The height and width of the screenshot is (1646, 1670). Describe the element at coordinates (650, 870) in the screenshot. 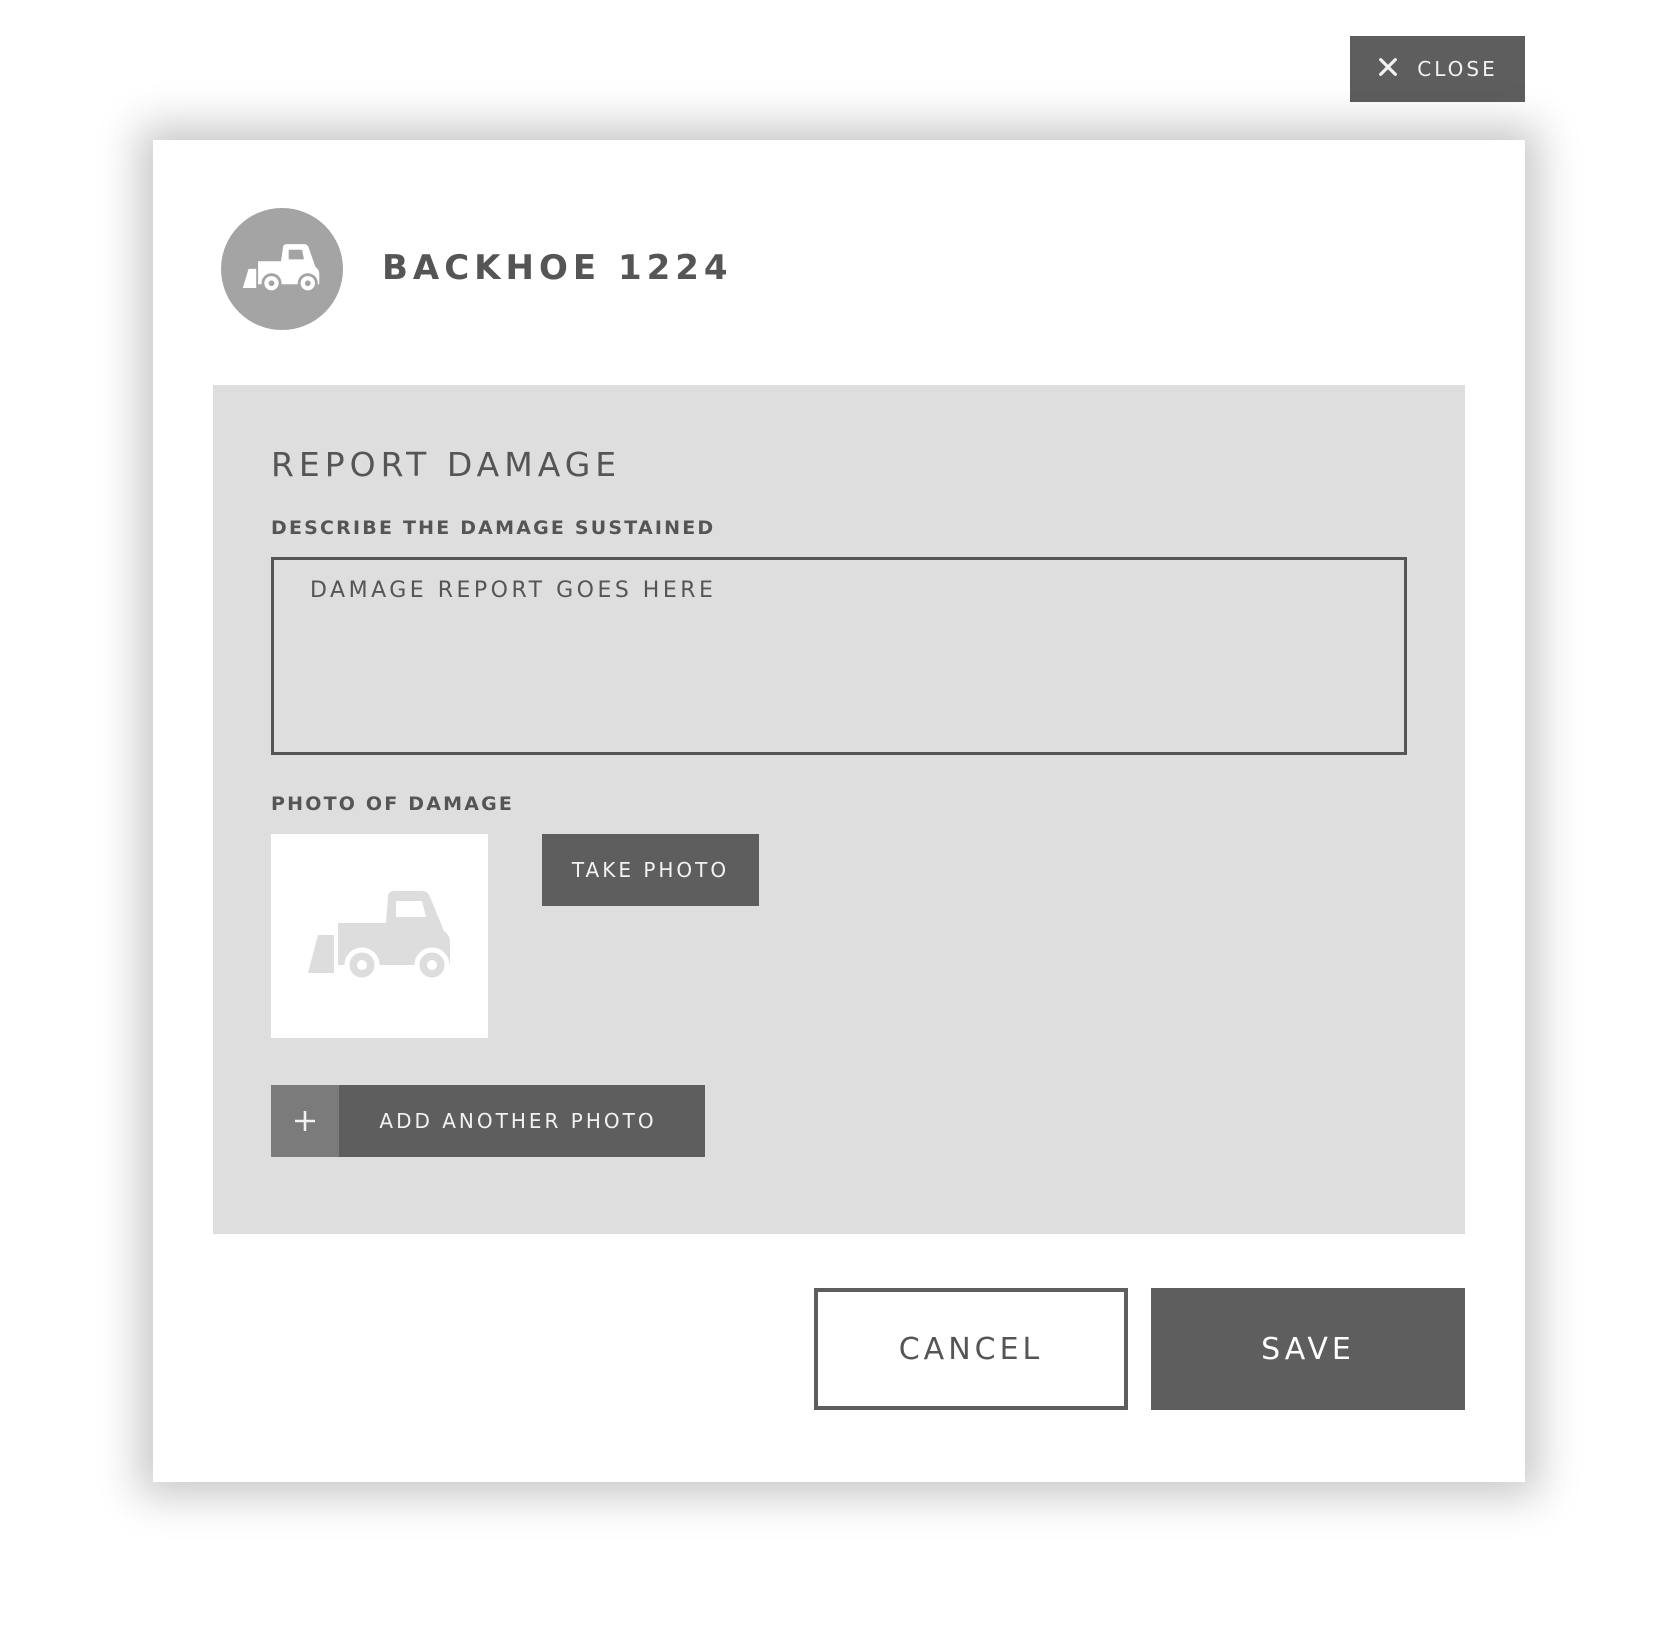

I see `take-photo-button: TAKE PHOTO` at that location.